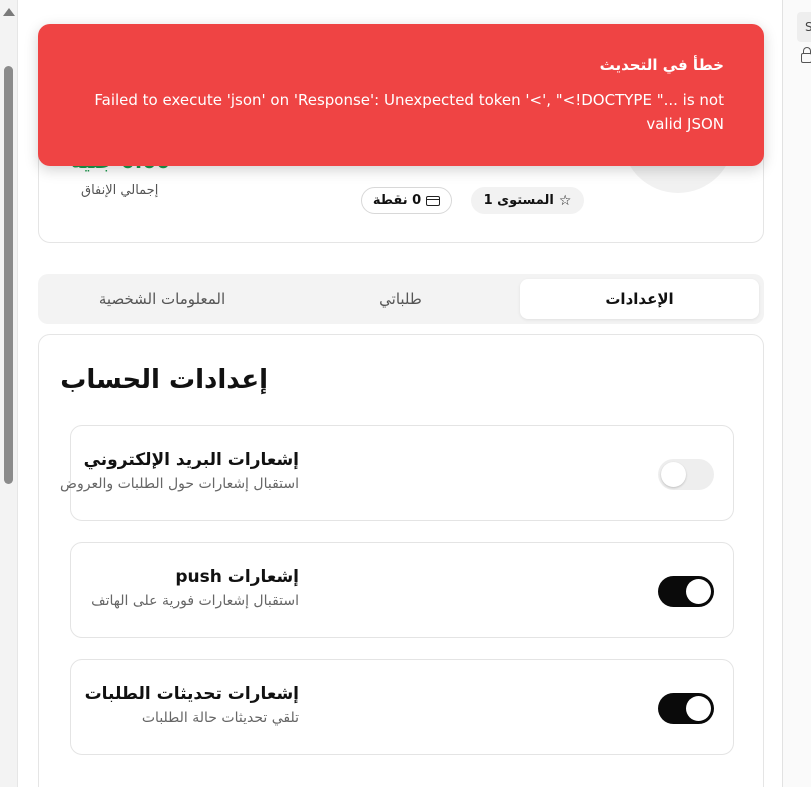  What do you see at coordinates (191, 694) in the screenshot?
I see `setting-title: إشعارات تحديثات الطلبات` at bounding box center [191, 694].